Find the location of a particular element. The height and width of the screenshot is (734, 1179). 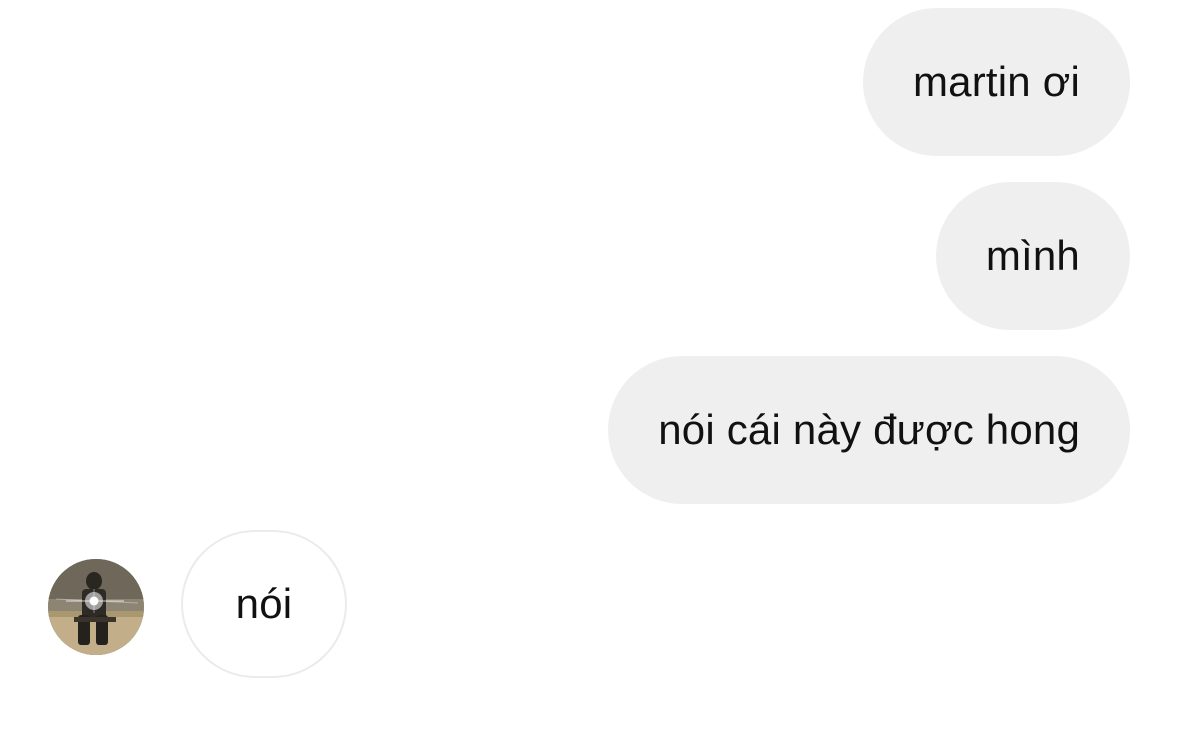

message-text: mình is located at coordinates (1032, 255).